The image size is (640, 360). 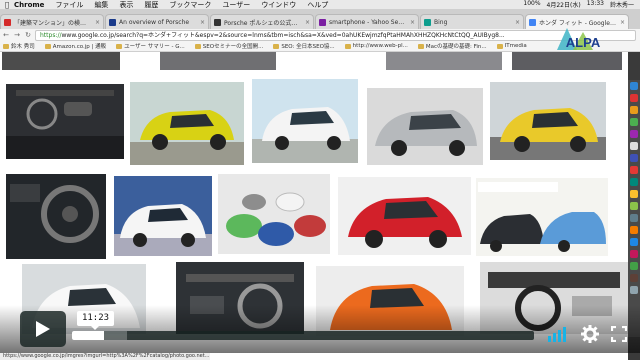 What do you see at coordinates (581, 4) in the screenshot?
I see `menubar-status: 100% 4月22日(水) 13:33 鈴木秀一` at bounding box center [581, 4].